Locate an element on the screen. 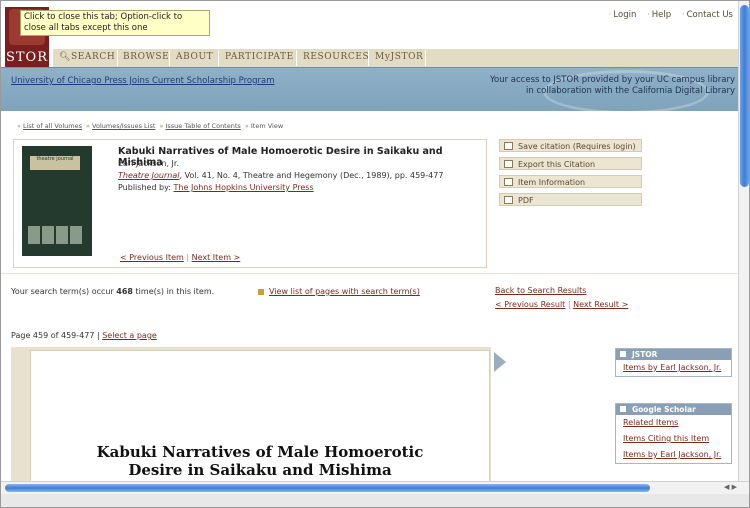 Image resolution: width=750 pixels, height=508 pixels. items-citing-link: Items Citing this Item is located at coordinates (673, 439).